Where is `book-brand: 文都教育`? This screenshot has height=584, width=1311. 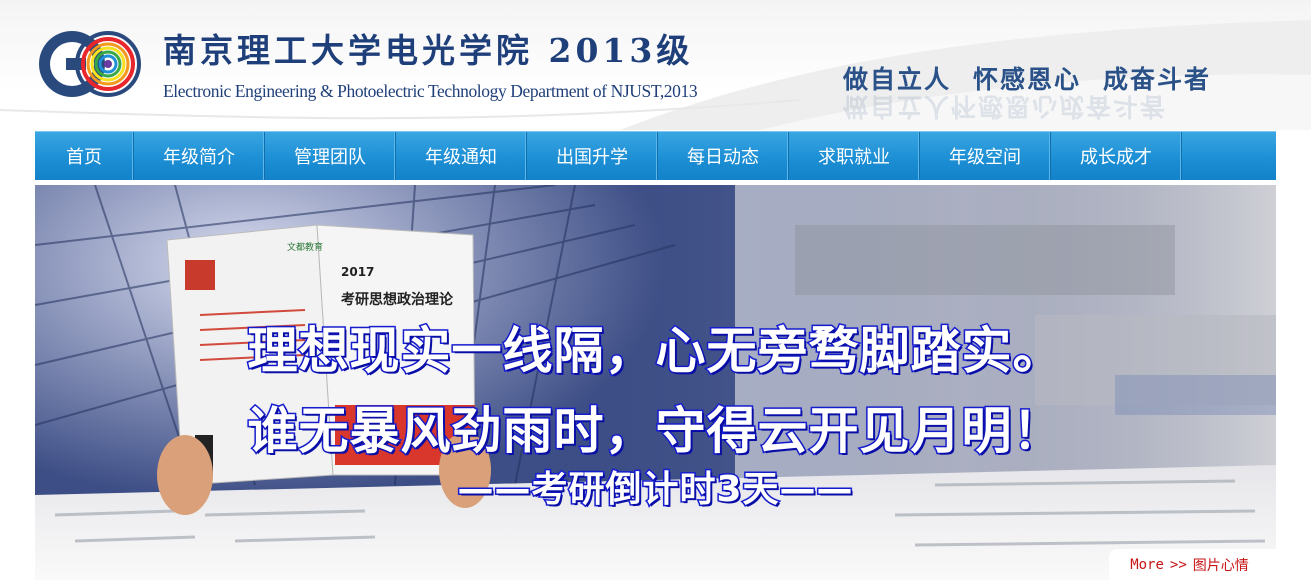
book-brand: 文都教育 is located at coordinates (305, 248).